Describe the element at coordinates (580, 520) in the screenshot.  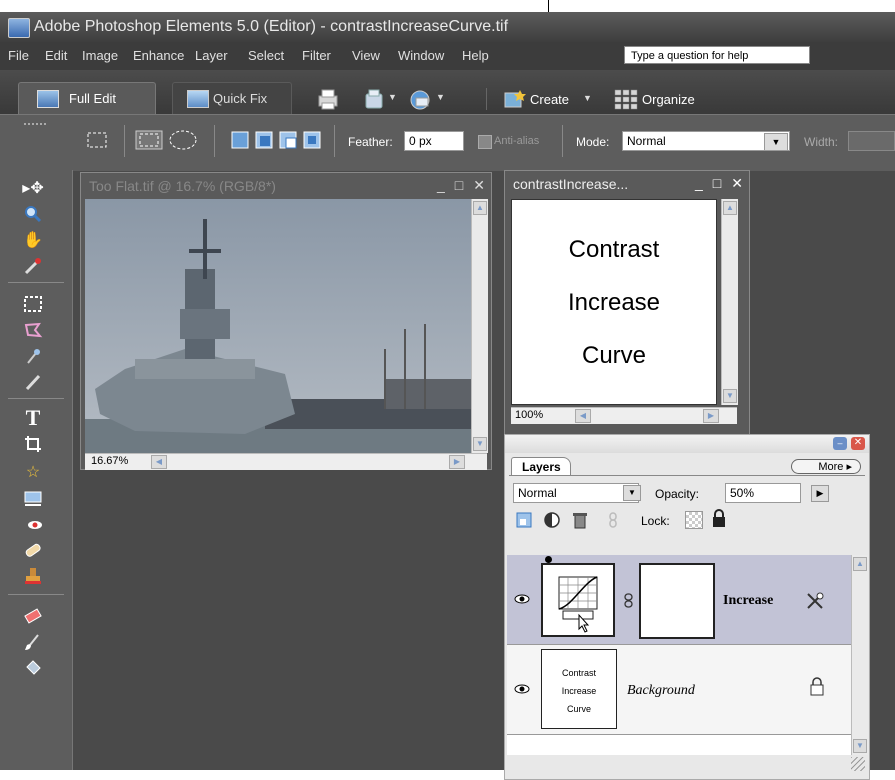
I see `trash-icon` at that location.